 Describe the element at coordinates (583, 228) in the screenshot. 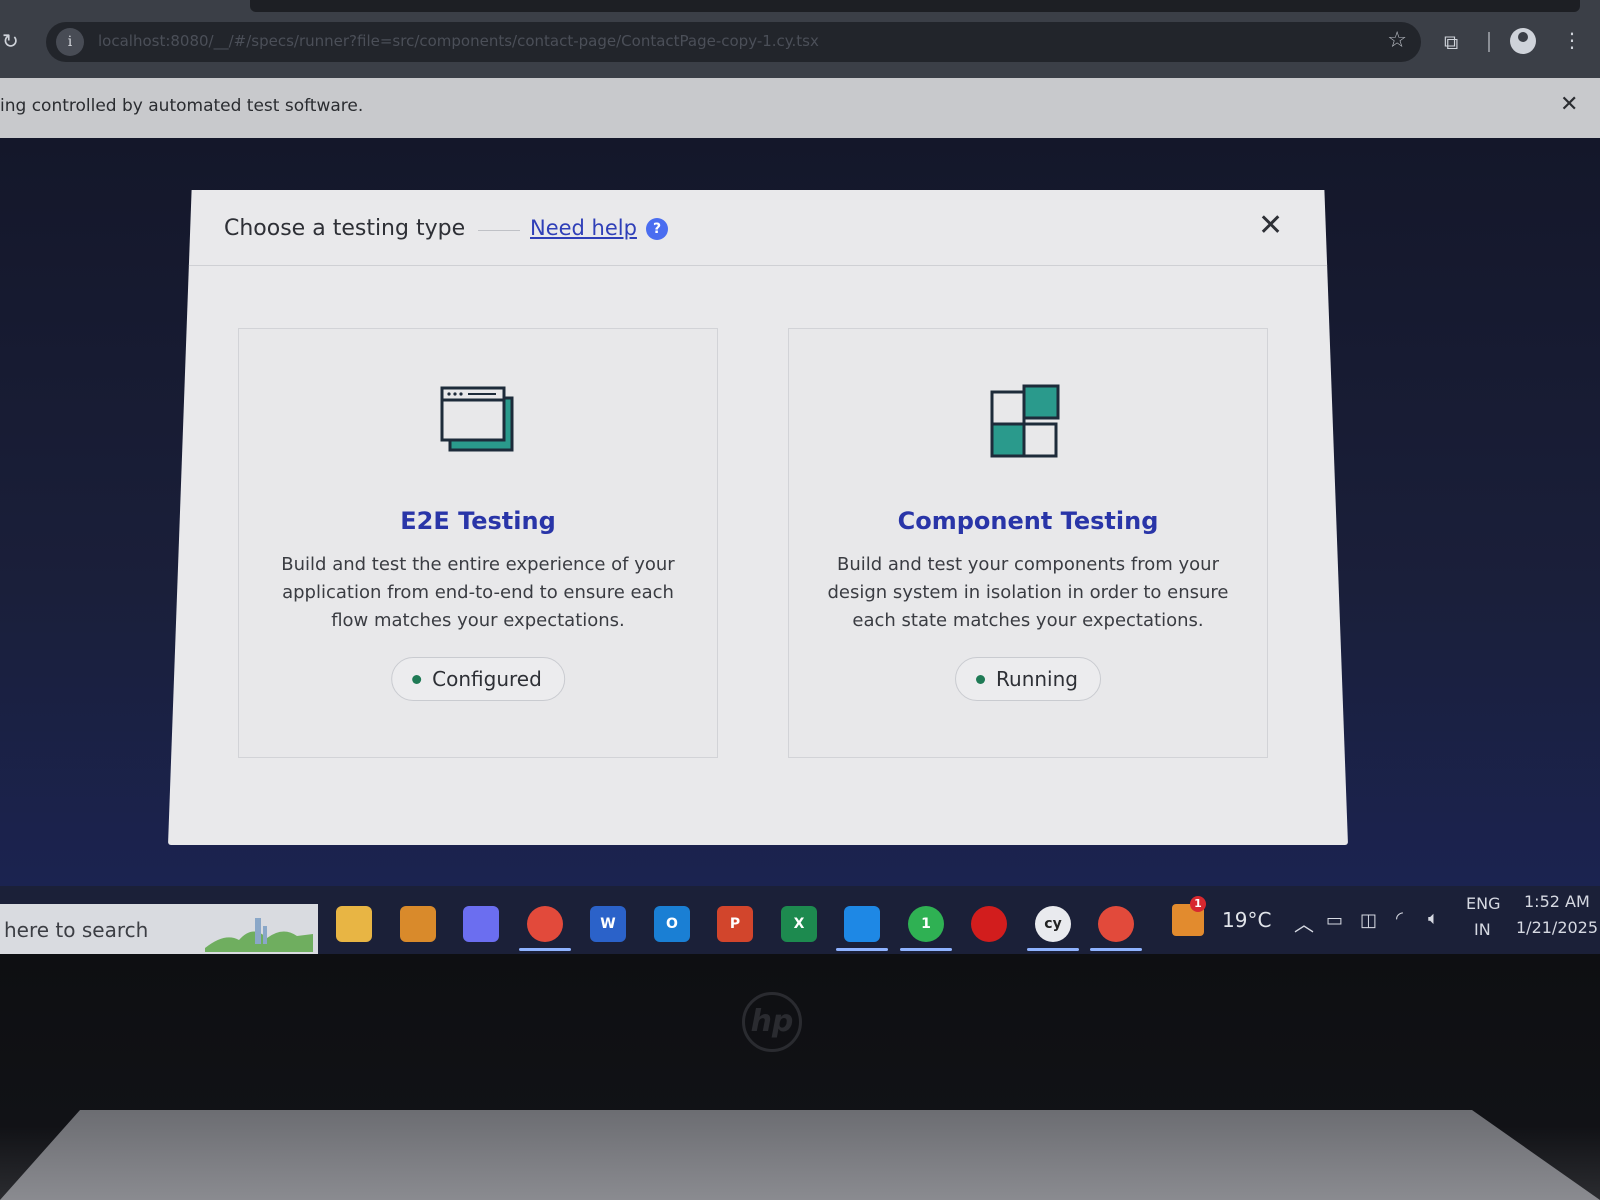

I see `need-help-link: Need help` at that location.